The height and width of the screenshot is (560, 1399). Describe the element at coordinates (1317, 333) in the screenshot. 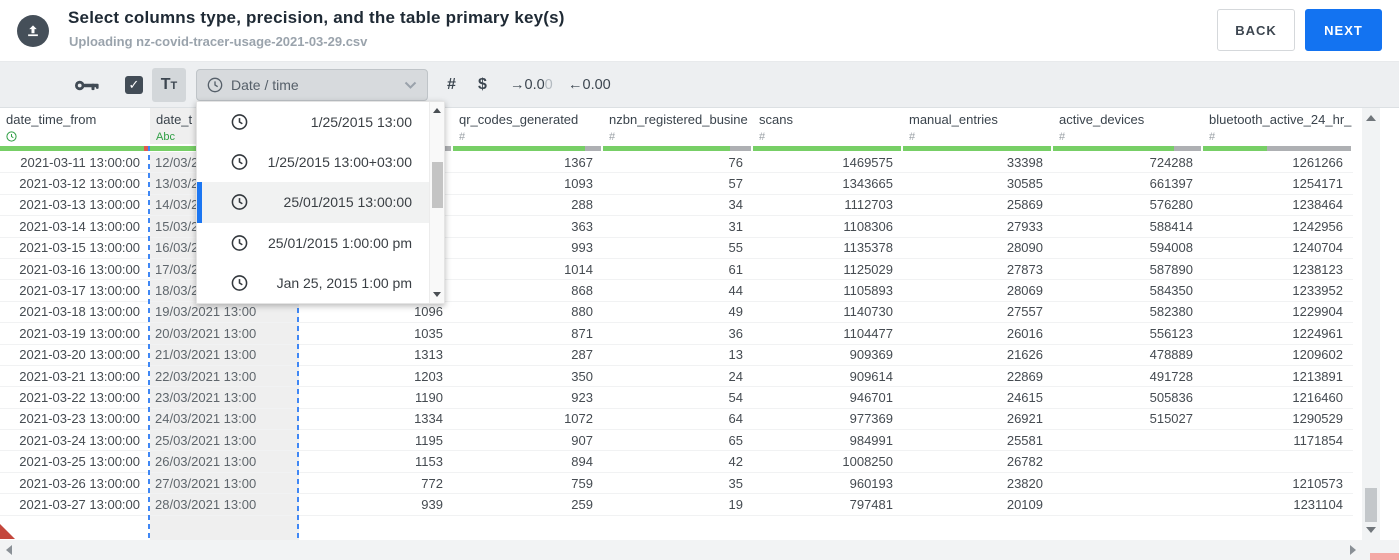

I see `table-cell: 1224961` at that location.